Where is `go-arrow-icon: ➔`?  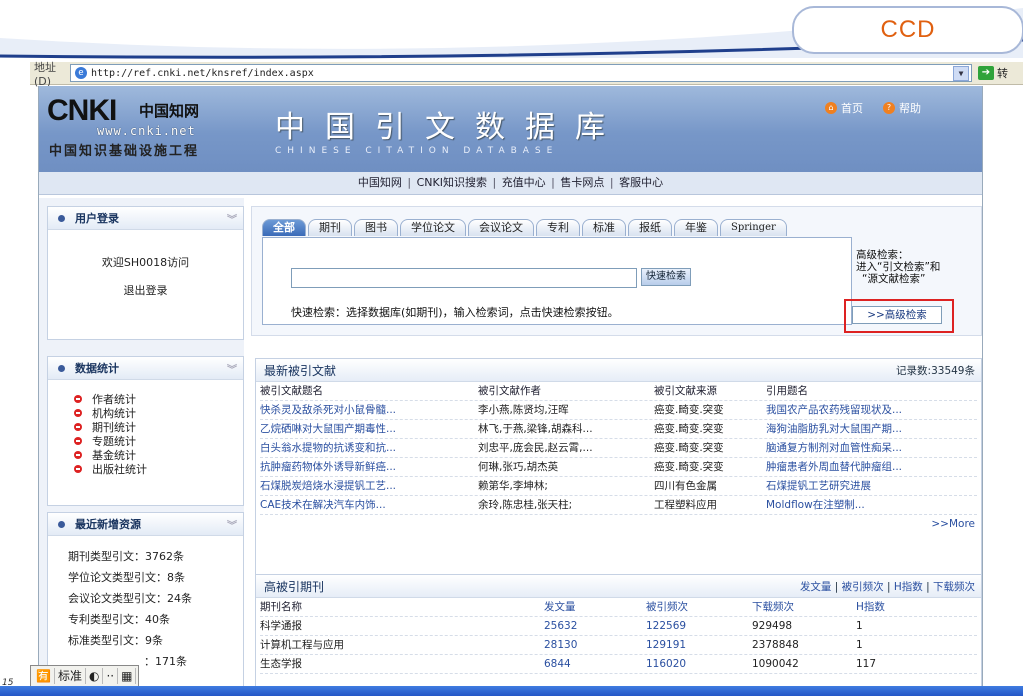 go-arrow-icon: ➔ is located at coordinates (986, 73).